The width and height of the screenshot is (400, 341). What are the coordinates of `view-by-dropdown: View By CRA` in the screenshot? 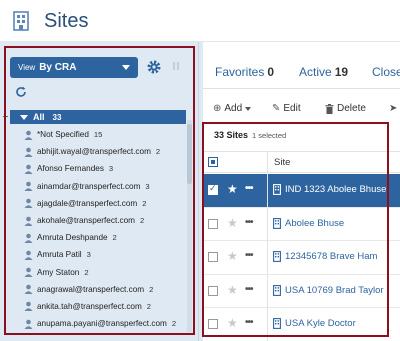 It's located at (74, 67).